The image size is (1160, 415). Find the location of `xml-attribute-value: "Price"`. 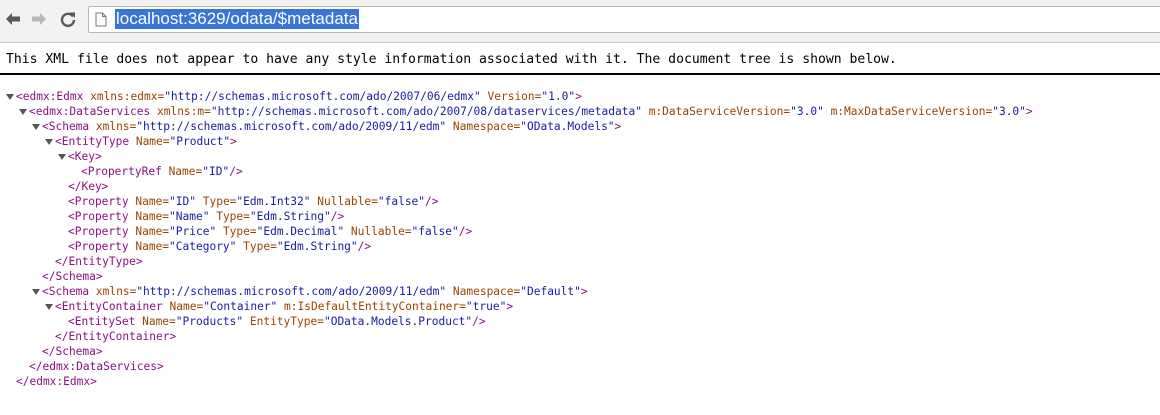

xml-attribute-value: "Price" is located at coordinates (193, 231).